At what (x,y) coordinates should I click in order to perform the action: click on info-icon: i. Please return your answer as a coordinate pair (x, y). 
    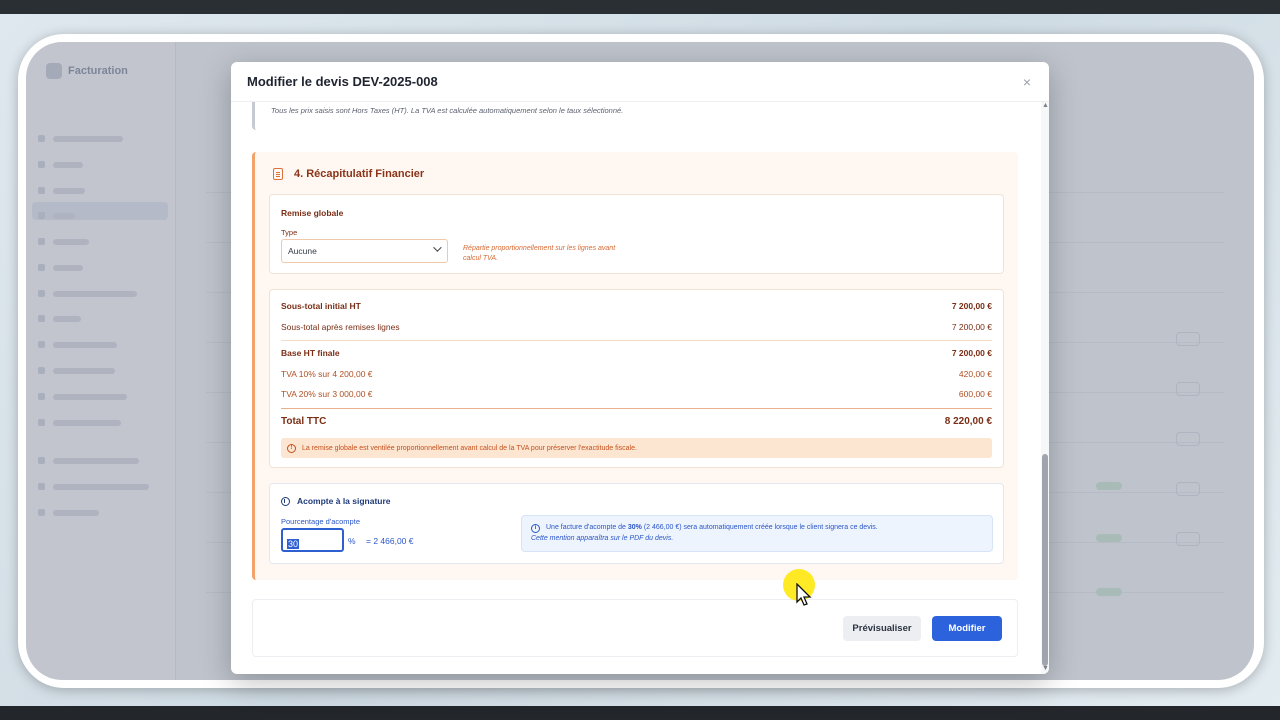
    Looking at the image, I should click on (535, 528).